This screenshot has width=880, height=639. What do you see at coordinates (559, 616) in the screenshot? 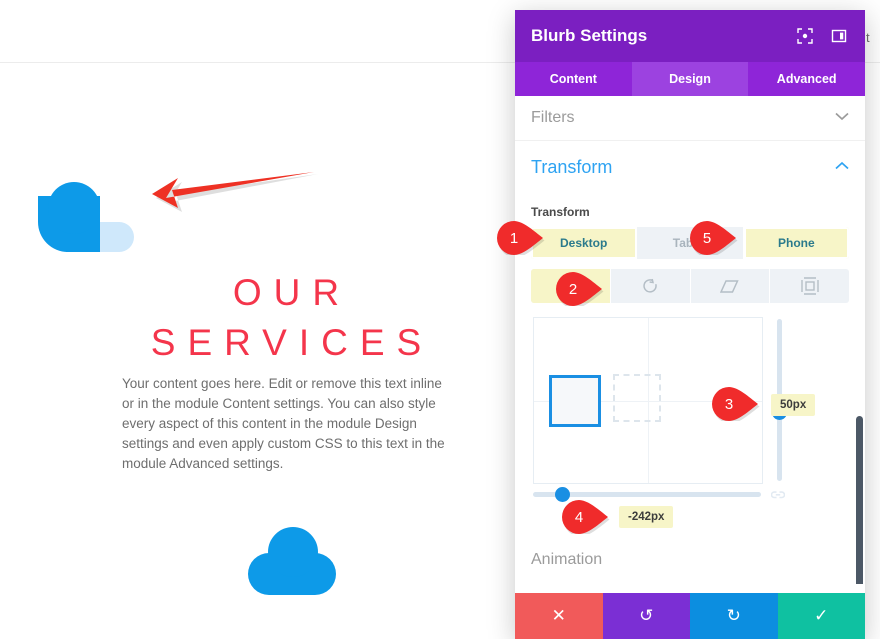
I see `discard-button: ✕` at bounding box center [559, 616].